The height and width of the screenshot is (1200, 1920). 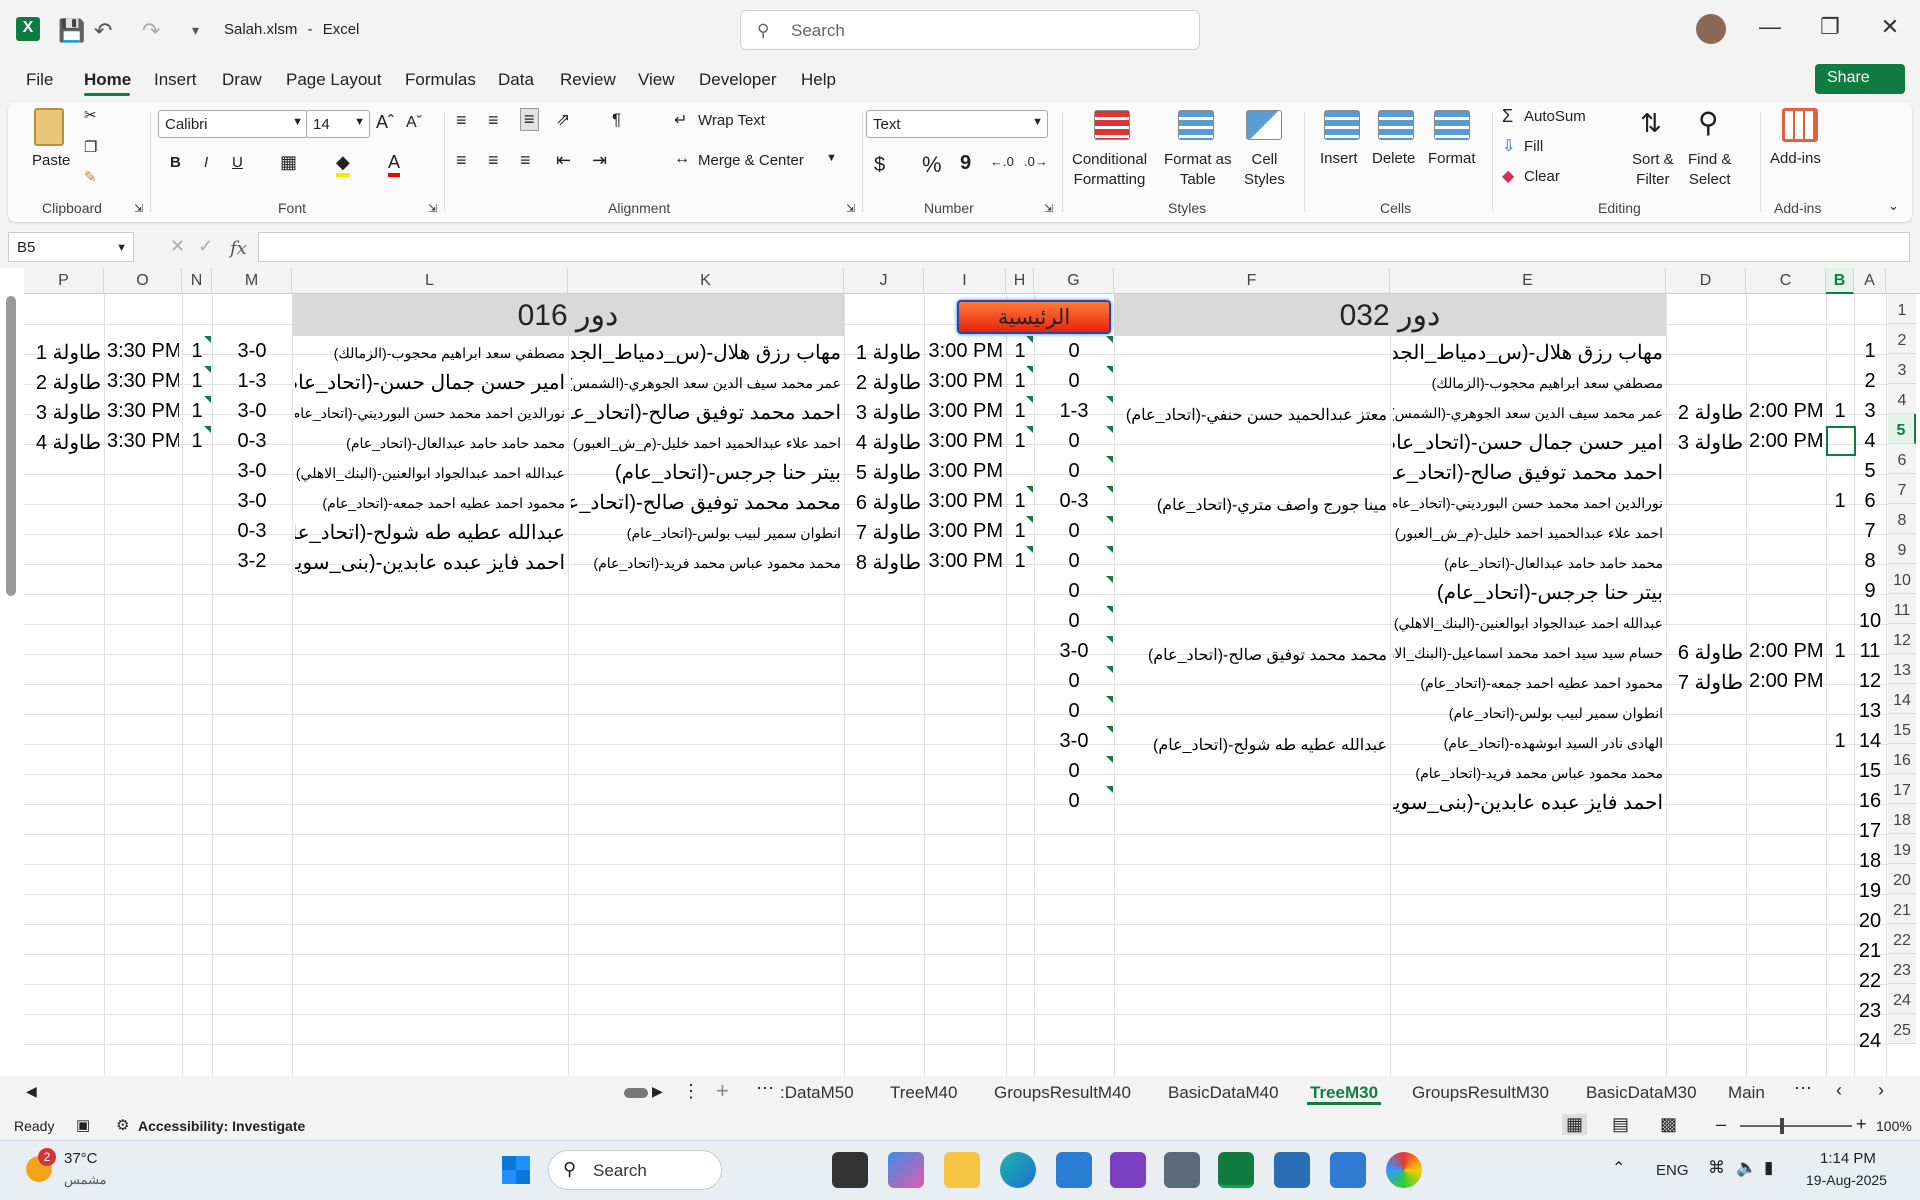 I want to click on conditional-formatting-icon, so click(x=1112, y=125).